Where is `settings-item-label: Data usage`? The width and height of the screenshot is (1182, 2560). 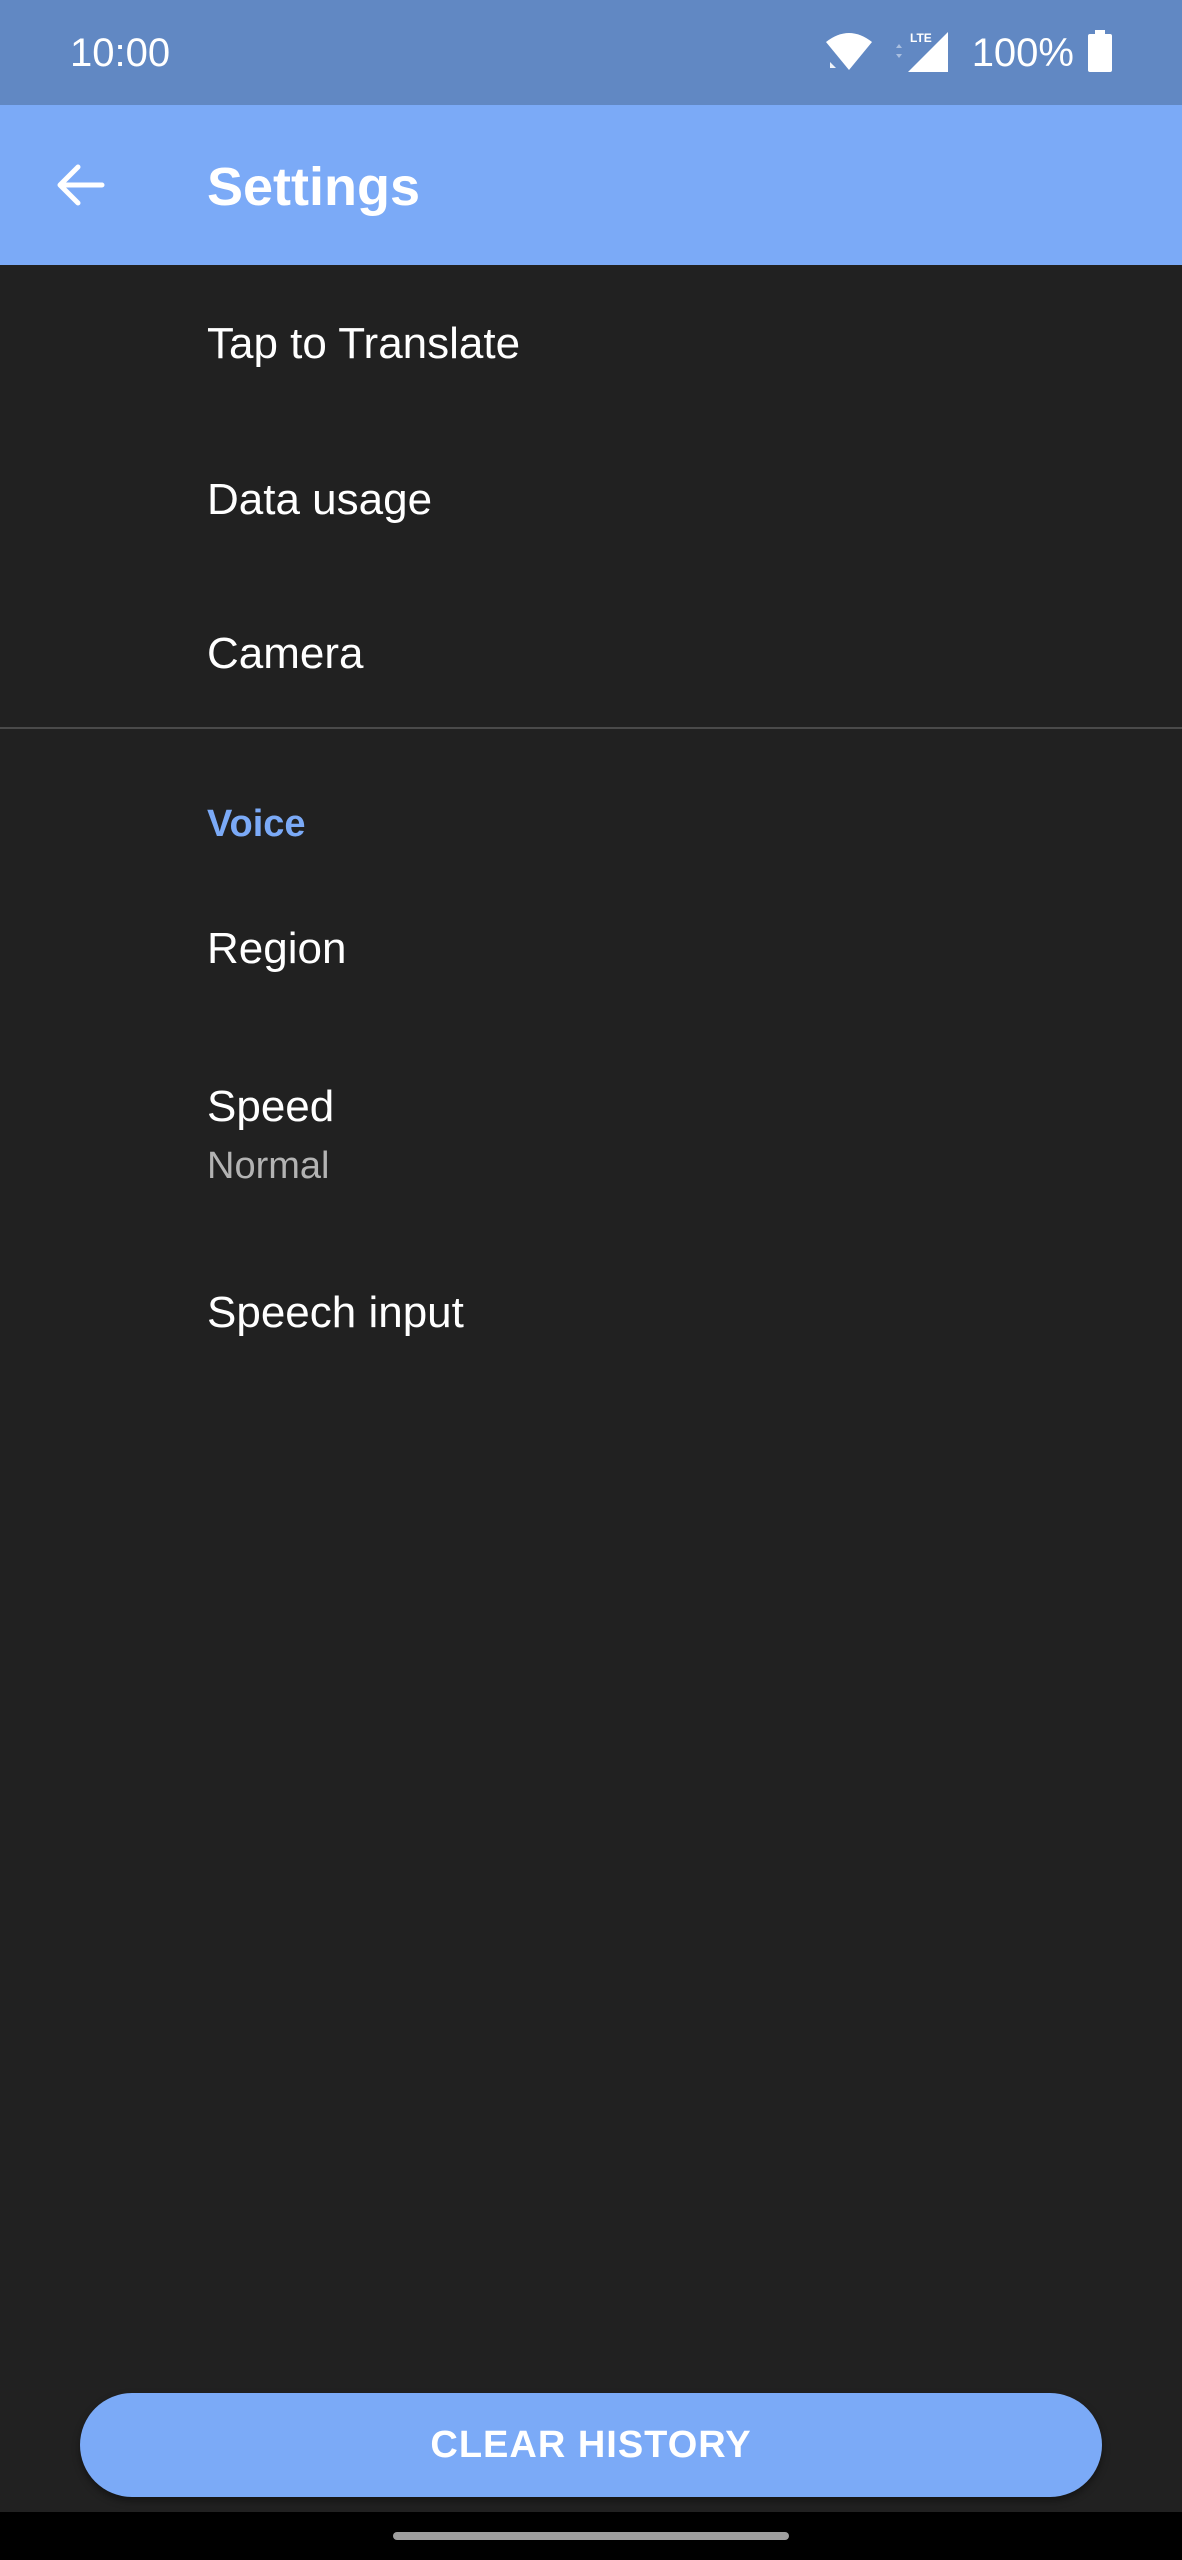 settings-item-label: Data usage is located at coordinates (320, 499).